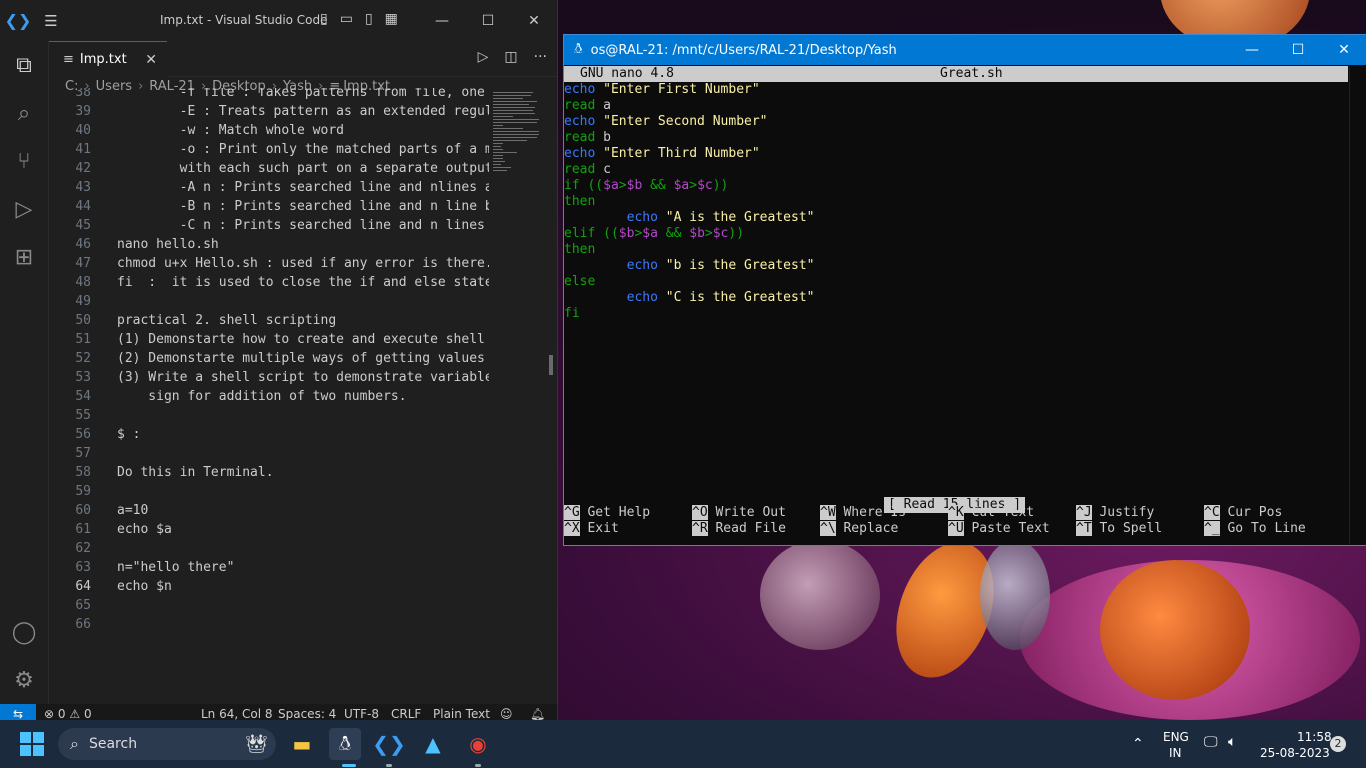 The image size is (1366, 768). Describe the element at coordinates (389, 744) in the screenshot. I see `vscode-taskbar-icon: ❮❯` at that location.